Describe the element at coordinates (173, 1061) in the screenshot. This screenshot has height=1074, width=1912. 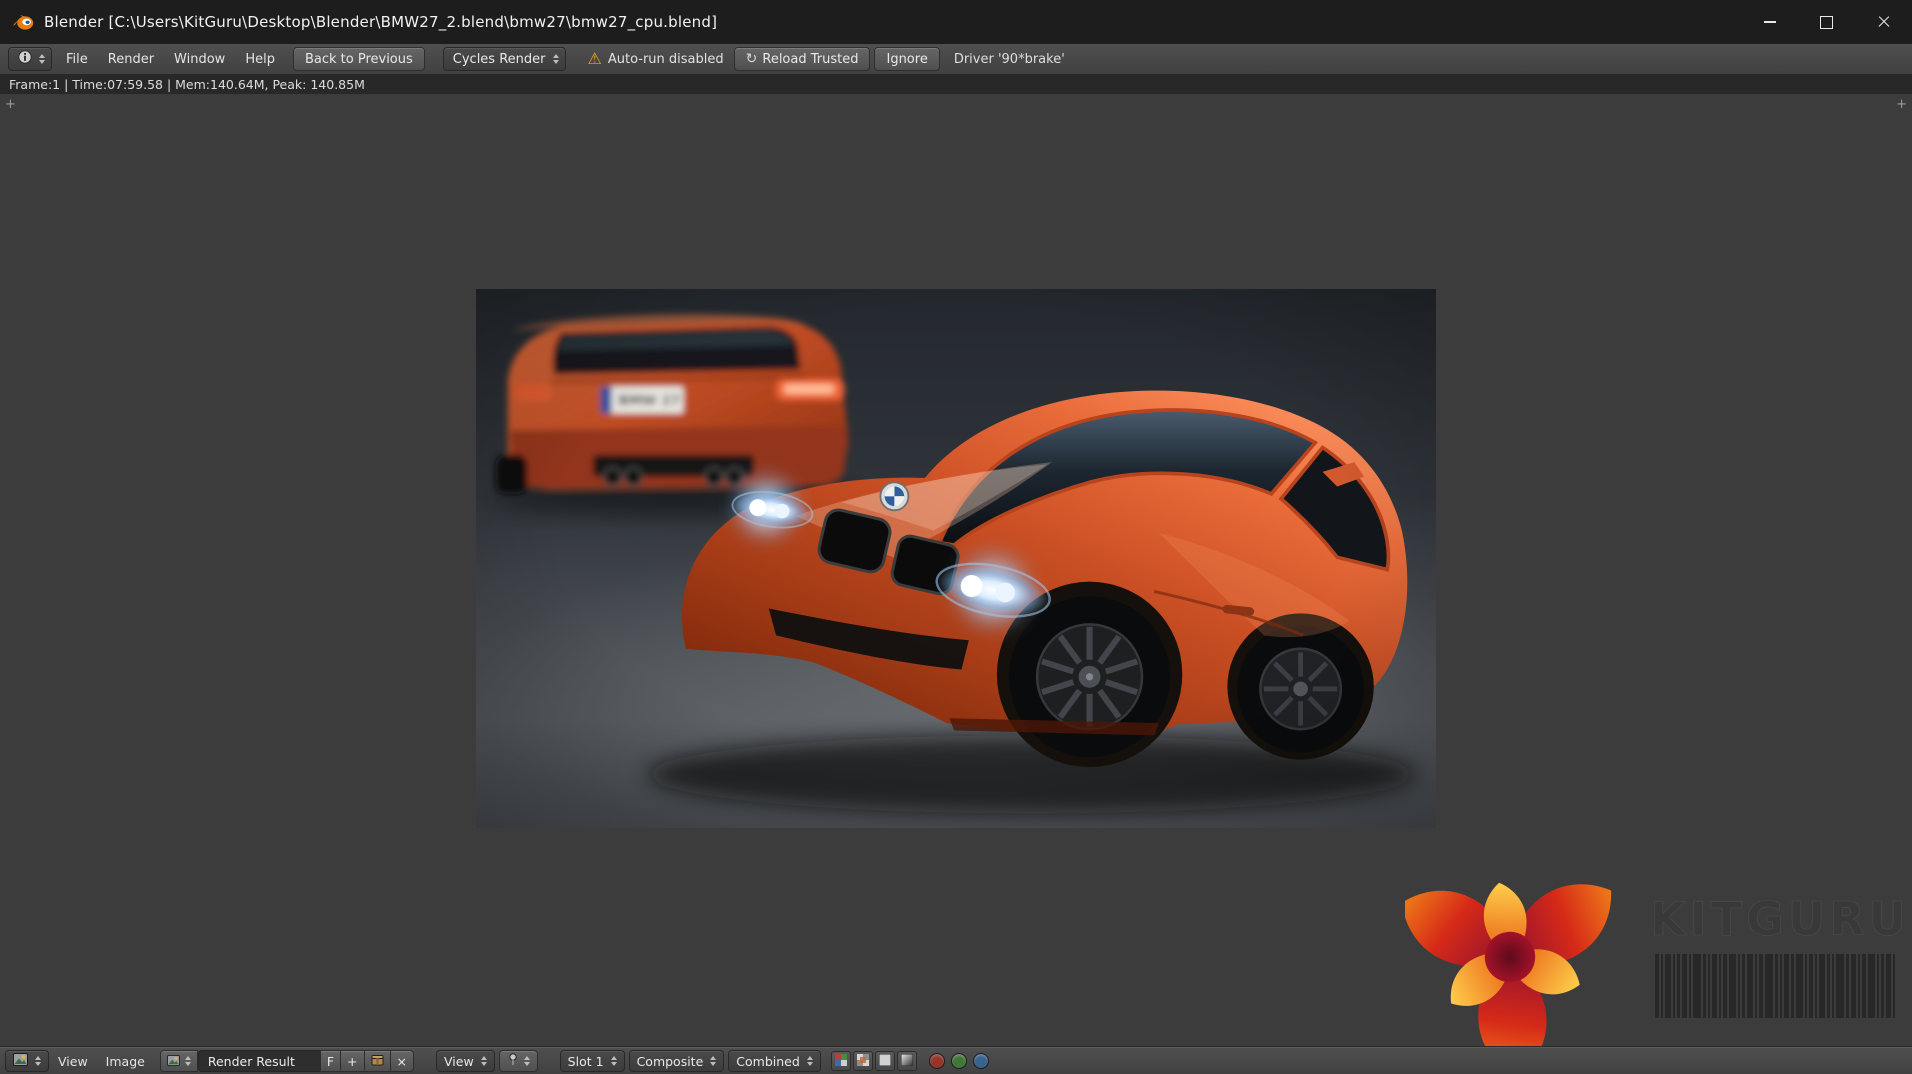
I see `browse-image-icon` at that location.